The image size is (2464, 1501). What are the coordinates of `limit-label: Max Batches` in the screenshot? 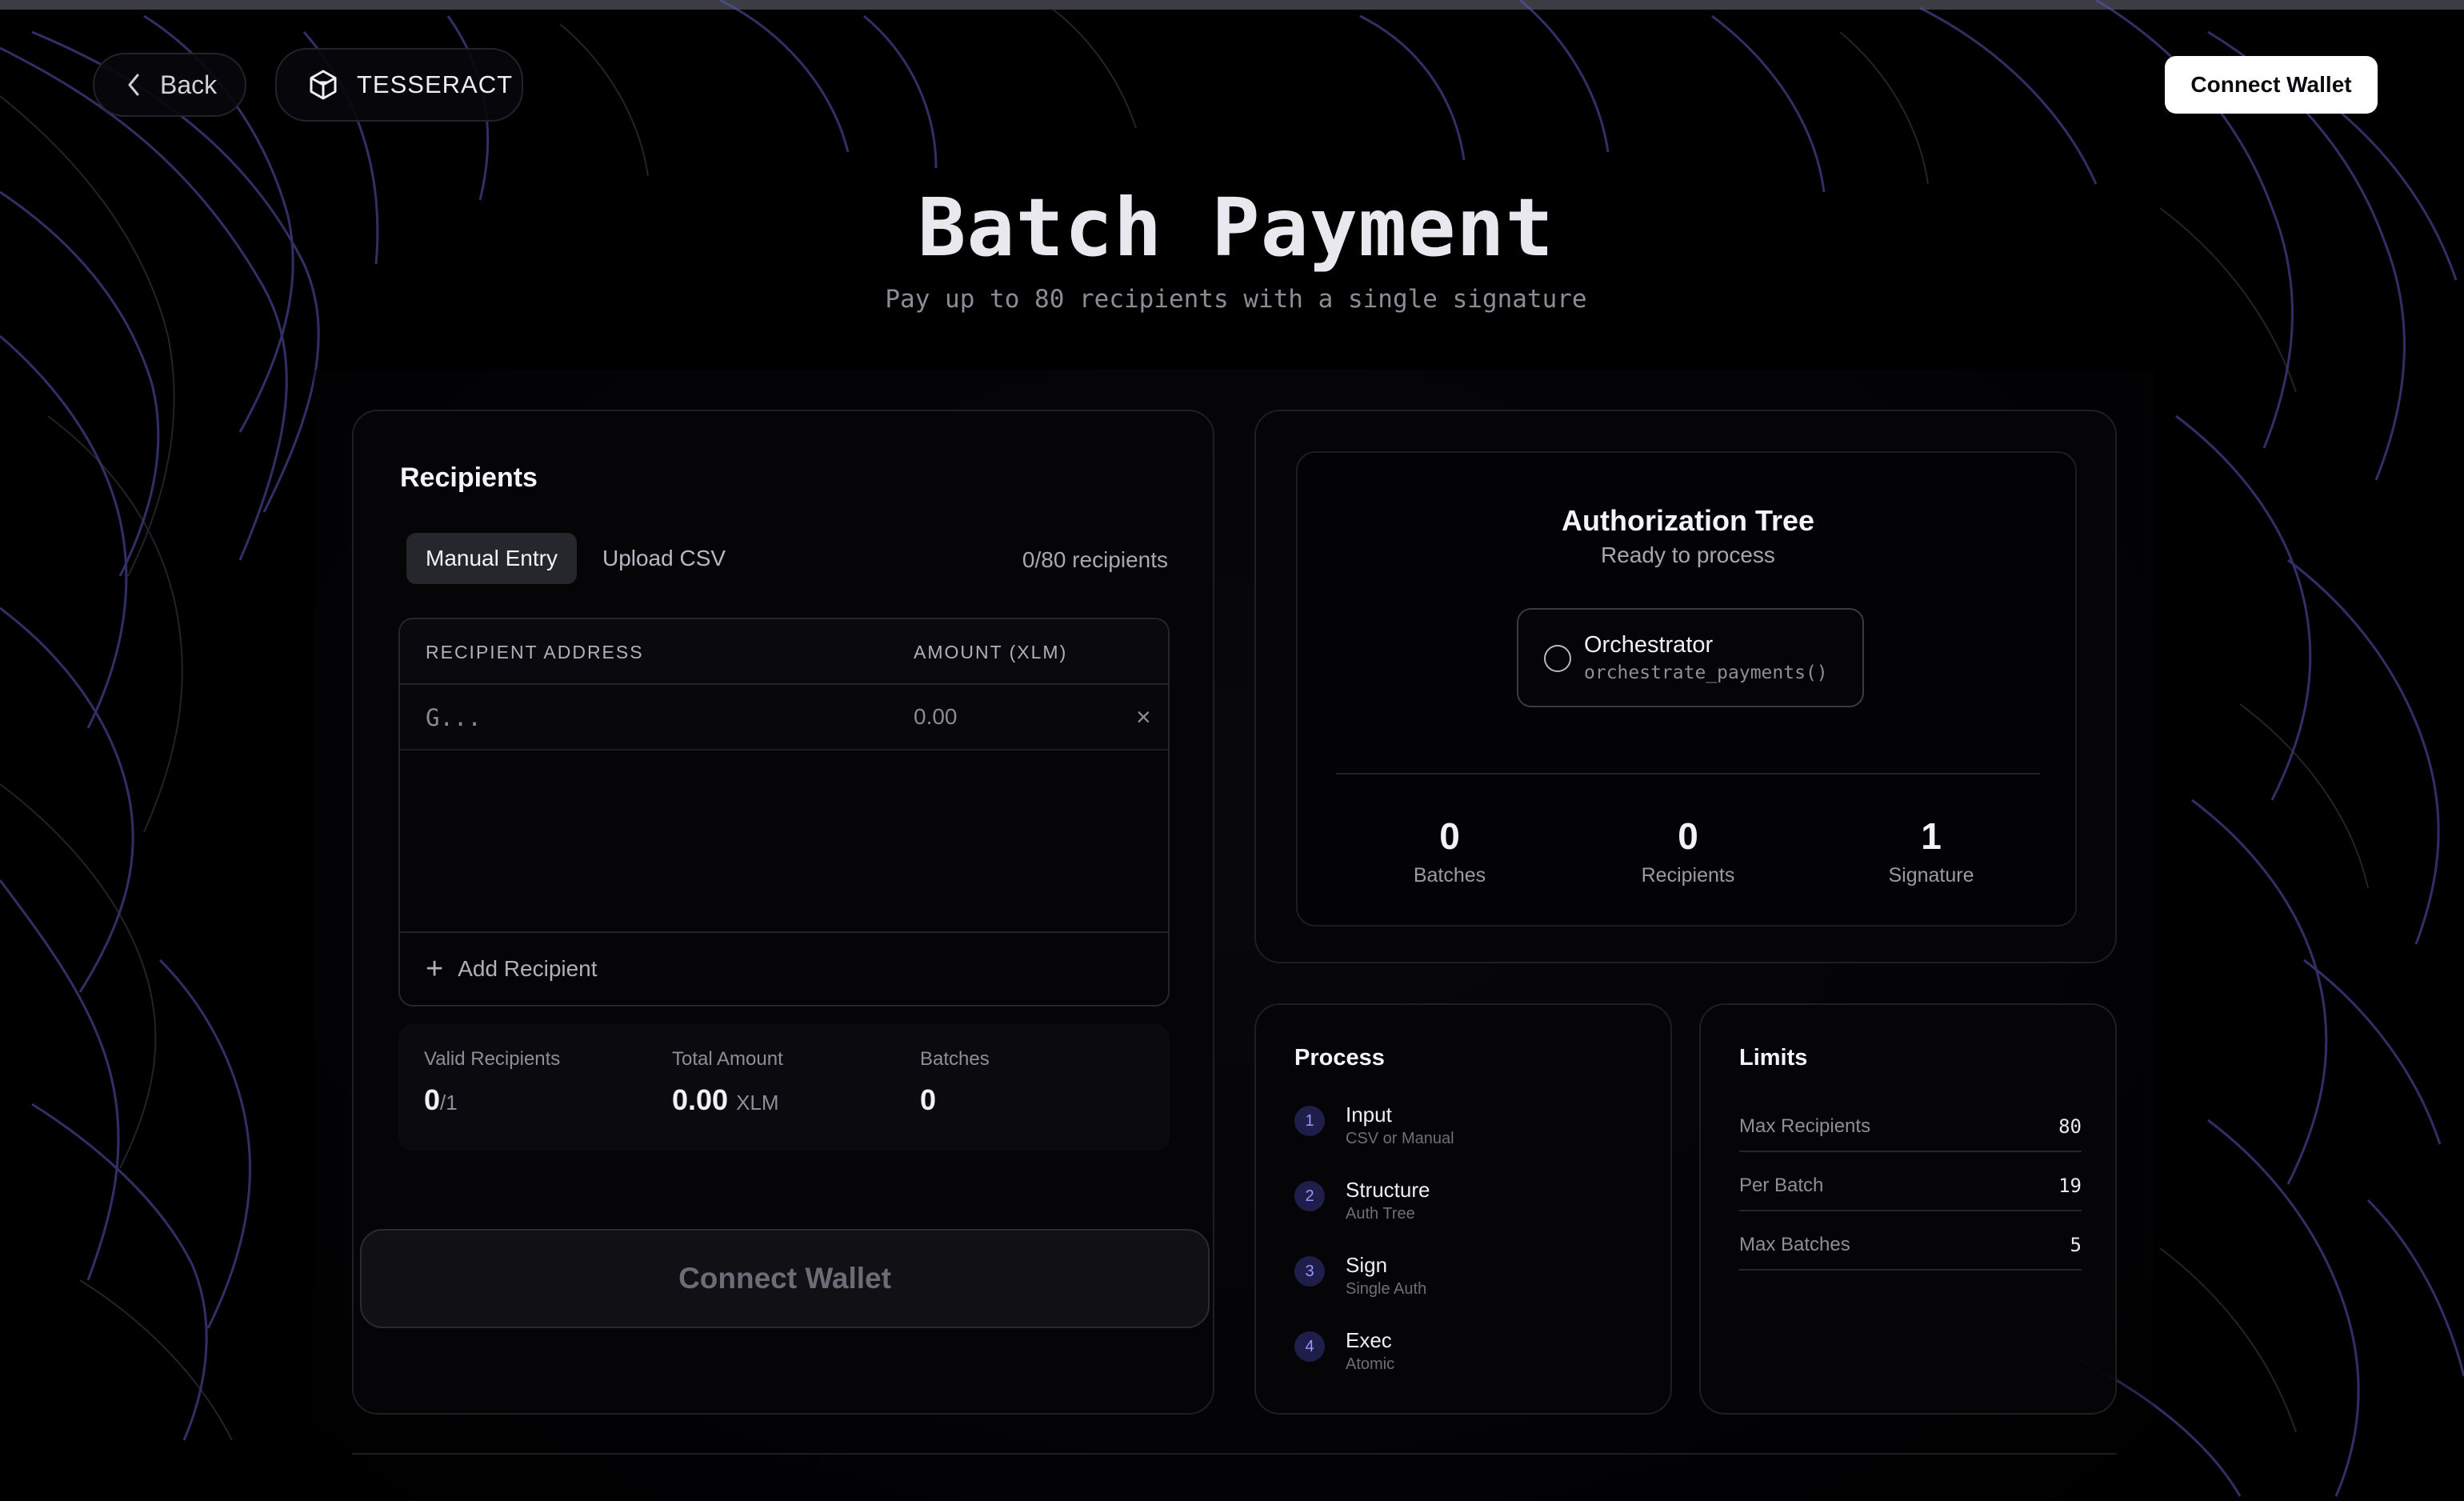 It's located at (1794, 1244).